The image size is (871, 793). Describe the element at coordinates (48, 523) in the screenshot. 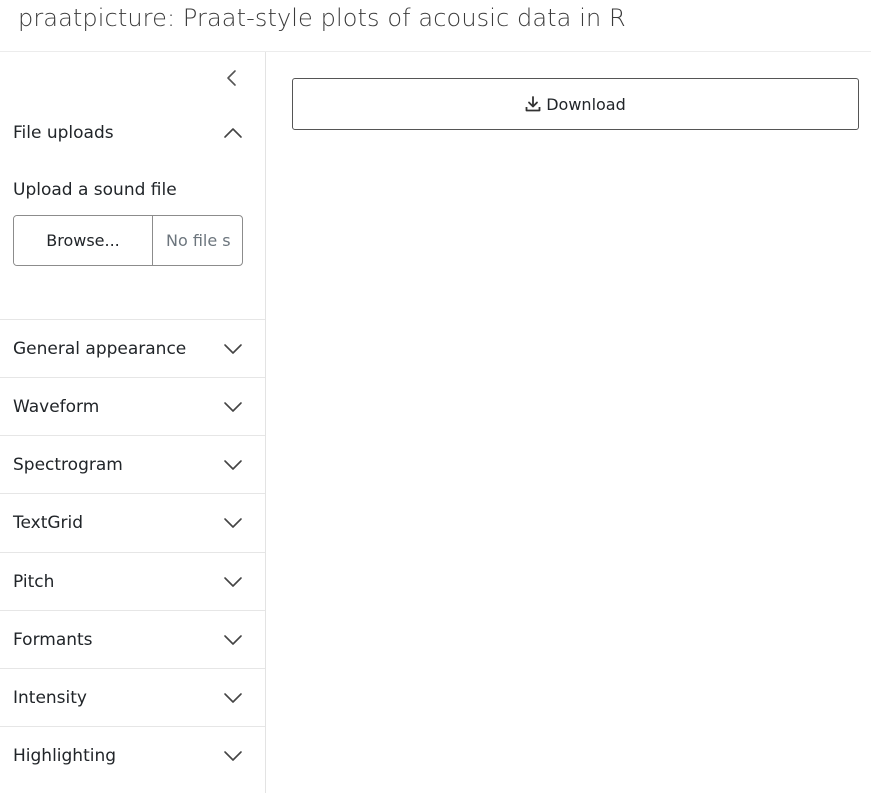

I see `accordion-label: TextGrid` at that location.